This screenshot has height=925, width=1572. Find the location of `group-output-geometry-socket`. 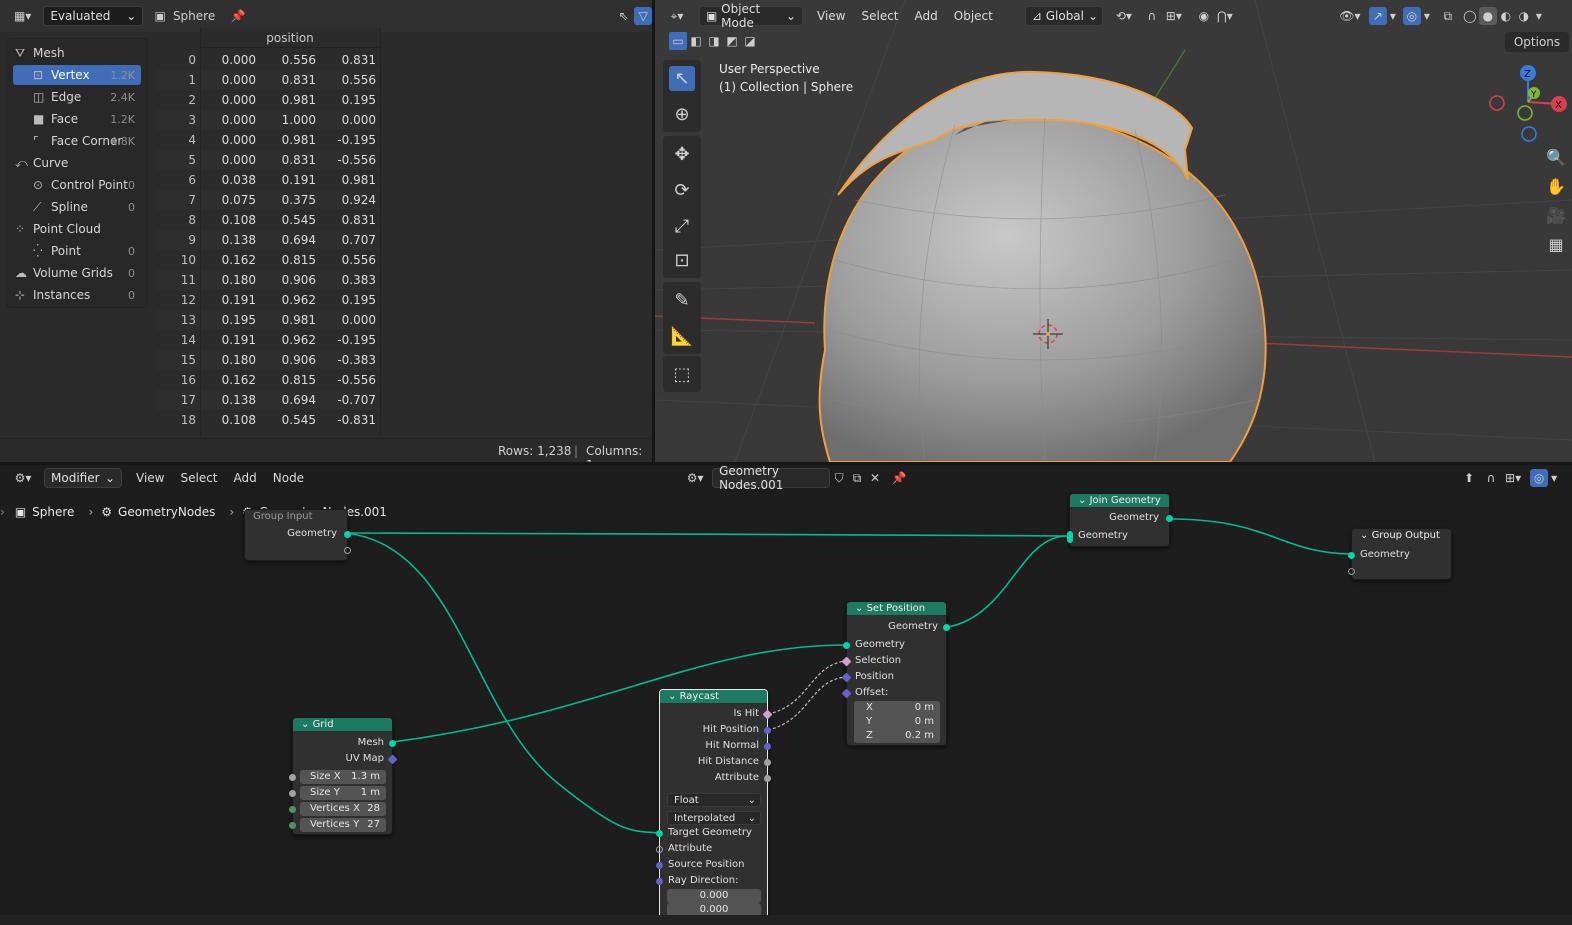

group-output-geometry-socket is located at coordinates (1351, 555).